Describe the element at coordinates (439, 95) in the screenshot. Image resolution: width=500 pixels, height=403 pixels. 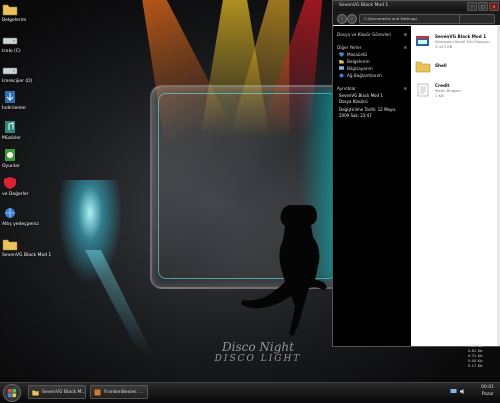
I see `file-size: 1 KB` at that location.